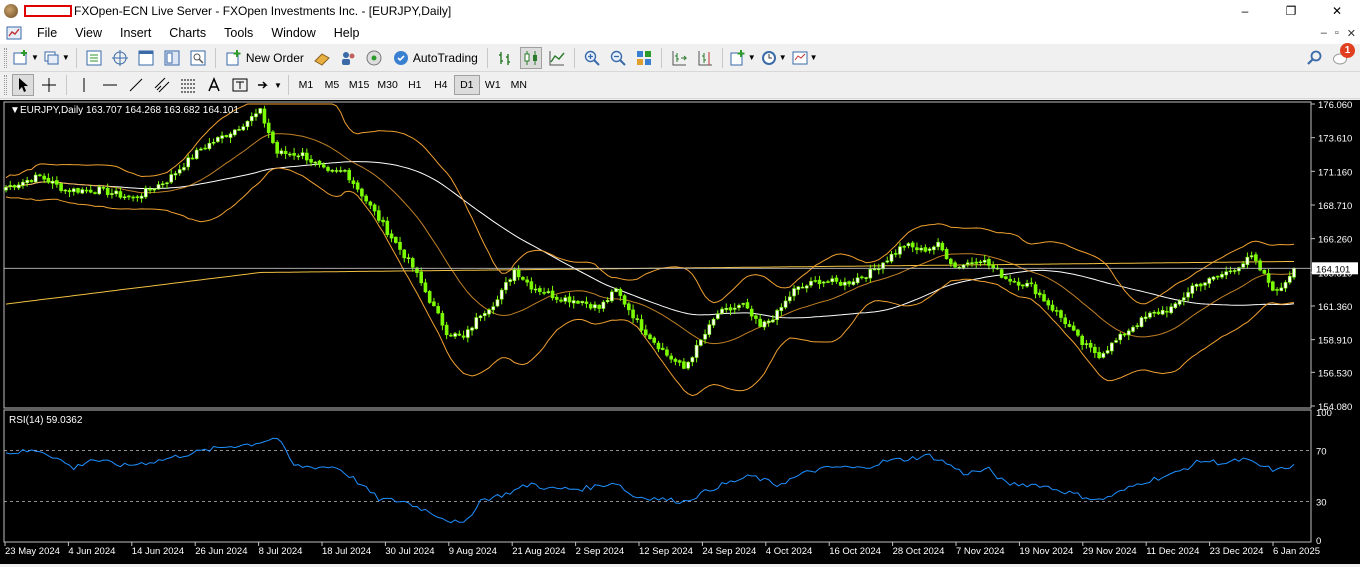  What do you see at coordinates (705, 58) in the screenshot?
I see `chart-shift-button` at bounding box center [705, 58].